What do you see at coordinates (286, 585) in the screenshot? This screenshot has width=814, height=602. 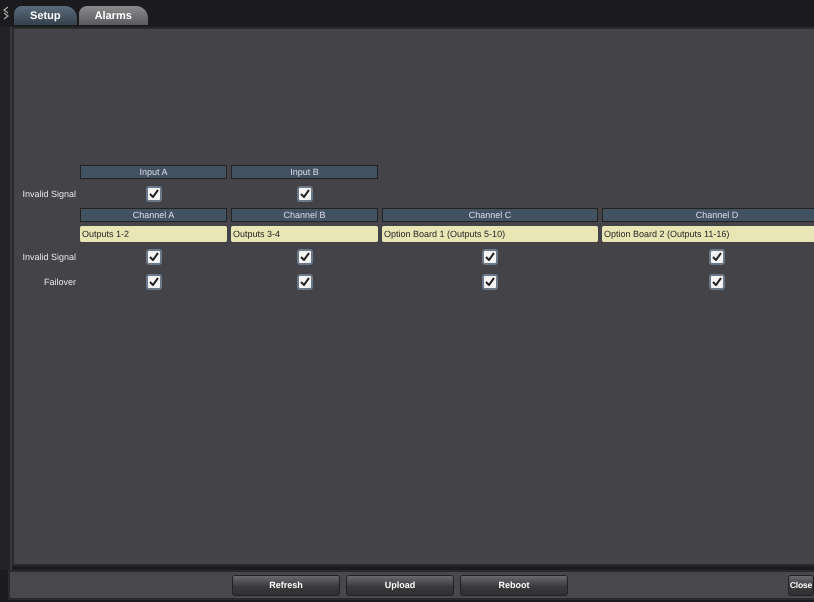 I see `action-button: Refresh` at bounding box center [286, 585].